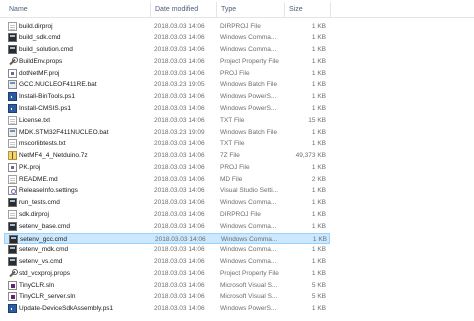 Image resolution: width=474 pixels, height=321 pixels. Describe the element at coordinates (12, 156) in the screenshot. I see `archive-icon` at that location.